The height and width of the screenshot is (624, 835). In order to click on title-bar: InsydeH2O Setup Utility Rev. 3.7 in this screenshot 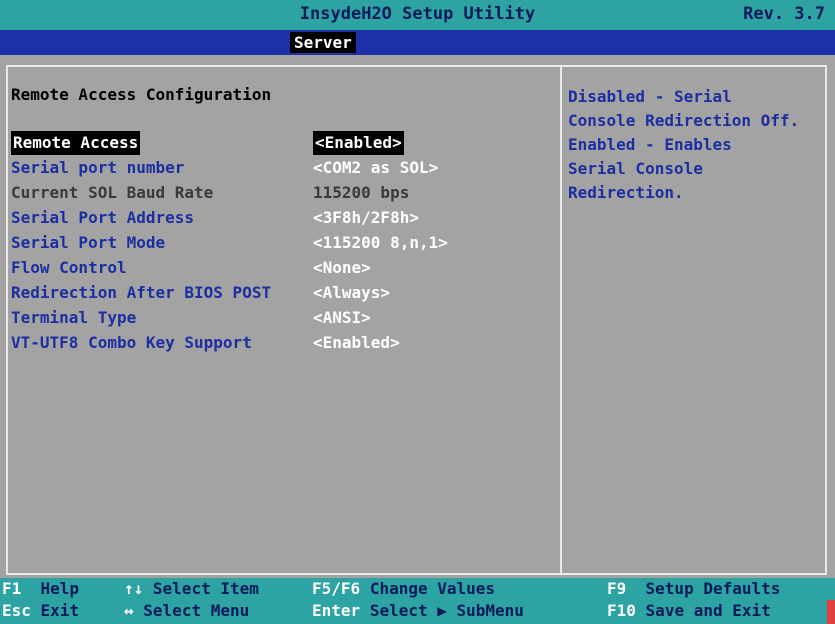, I will do `click(417, 15)`.